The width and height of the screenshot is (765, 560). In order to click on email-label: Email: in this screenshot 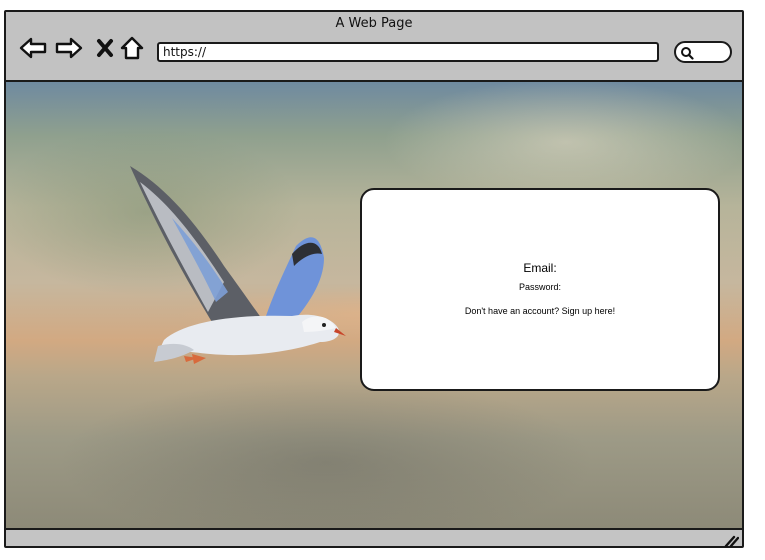, I will do `click(540, 268)`.